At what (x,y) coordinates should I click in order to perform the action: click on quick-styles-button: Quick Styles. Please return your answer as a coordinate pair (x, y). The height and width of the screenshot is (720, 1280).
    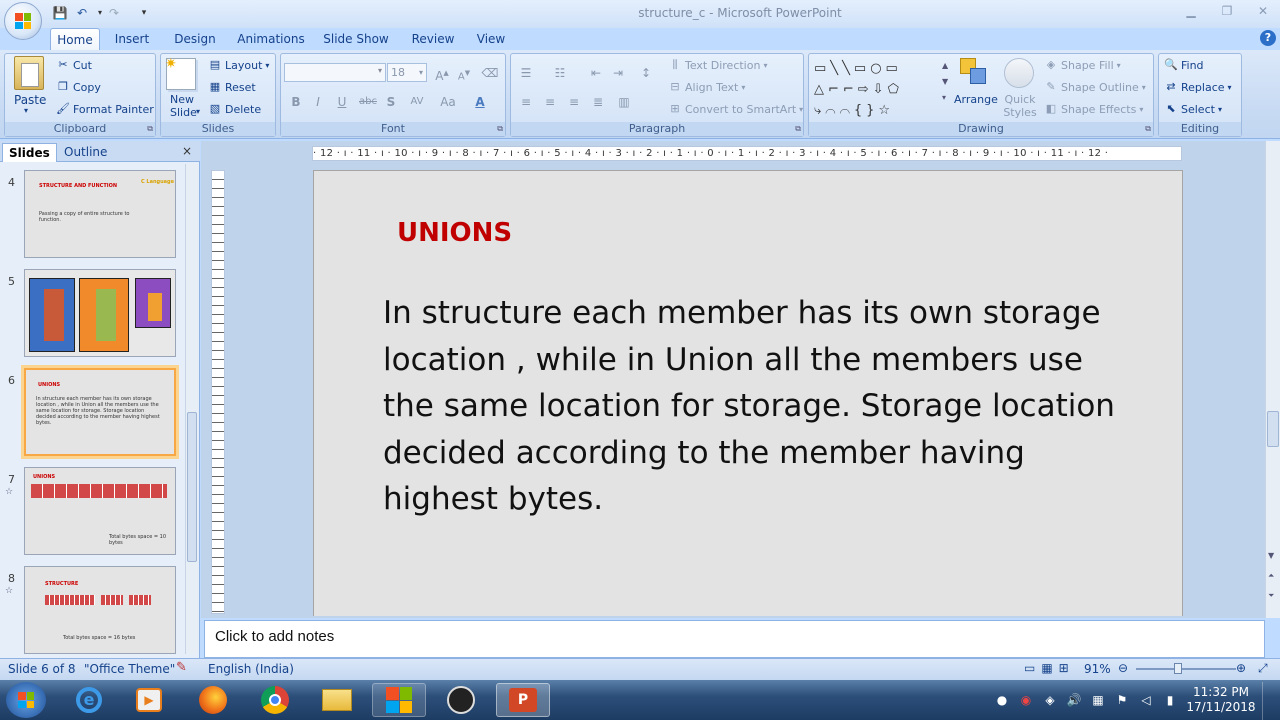
    Looking at the image, I should click on (1020, 106).